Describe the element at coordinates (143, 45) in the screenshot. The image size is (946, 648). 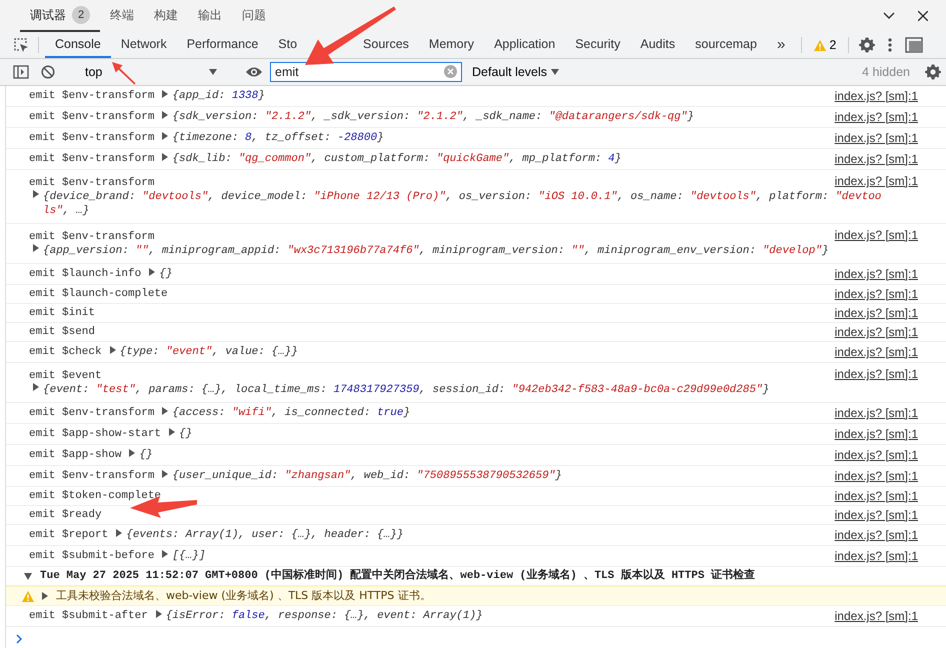
I see `devtools-tab: Network` at that location.